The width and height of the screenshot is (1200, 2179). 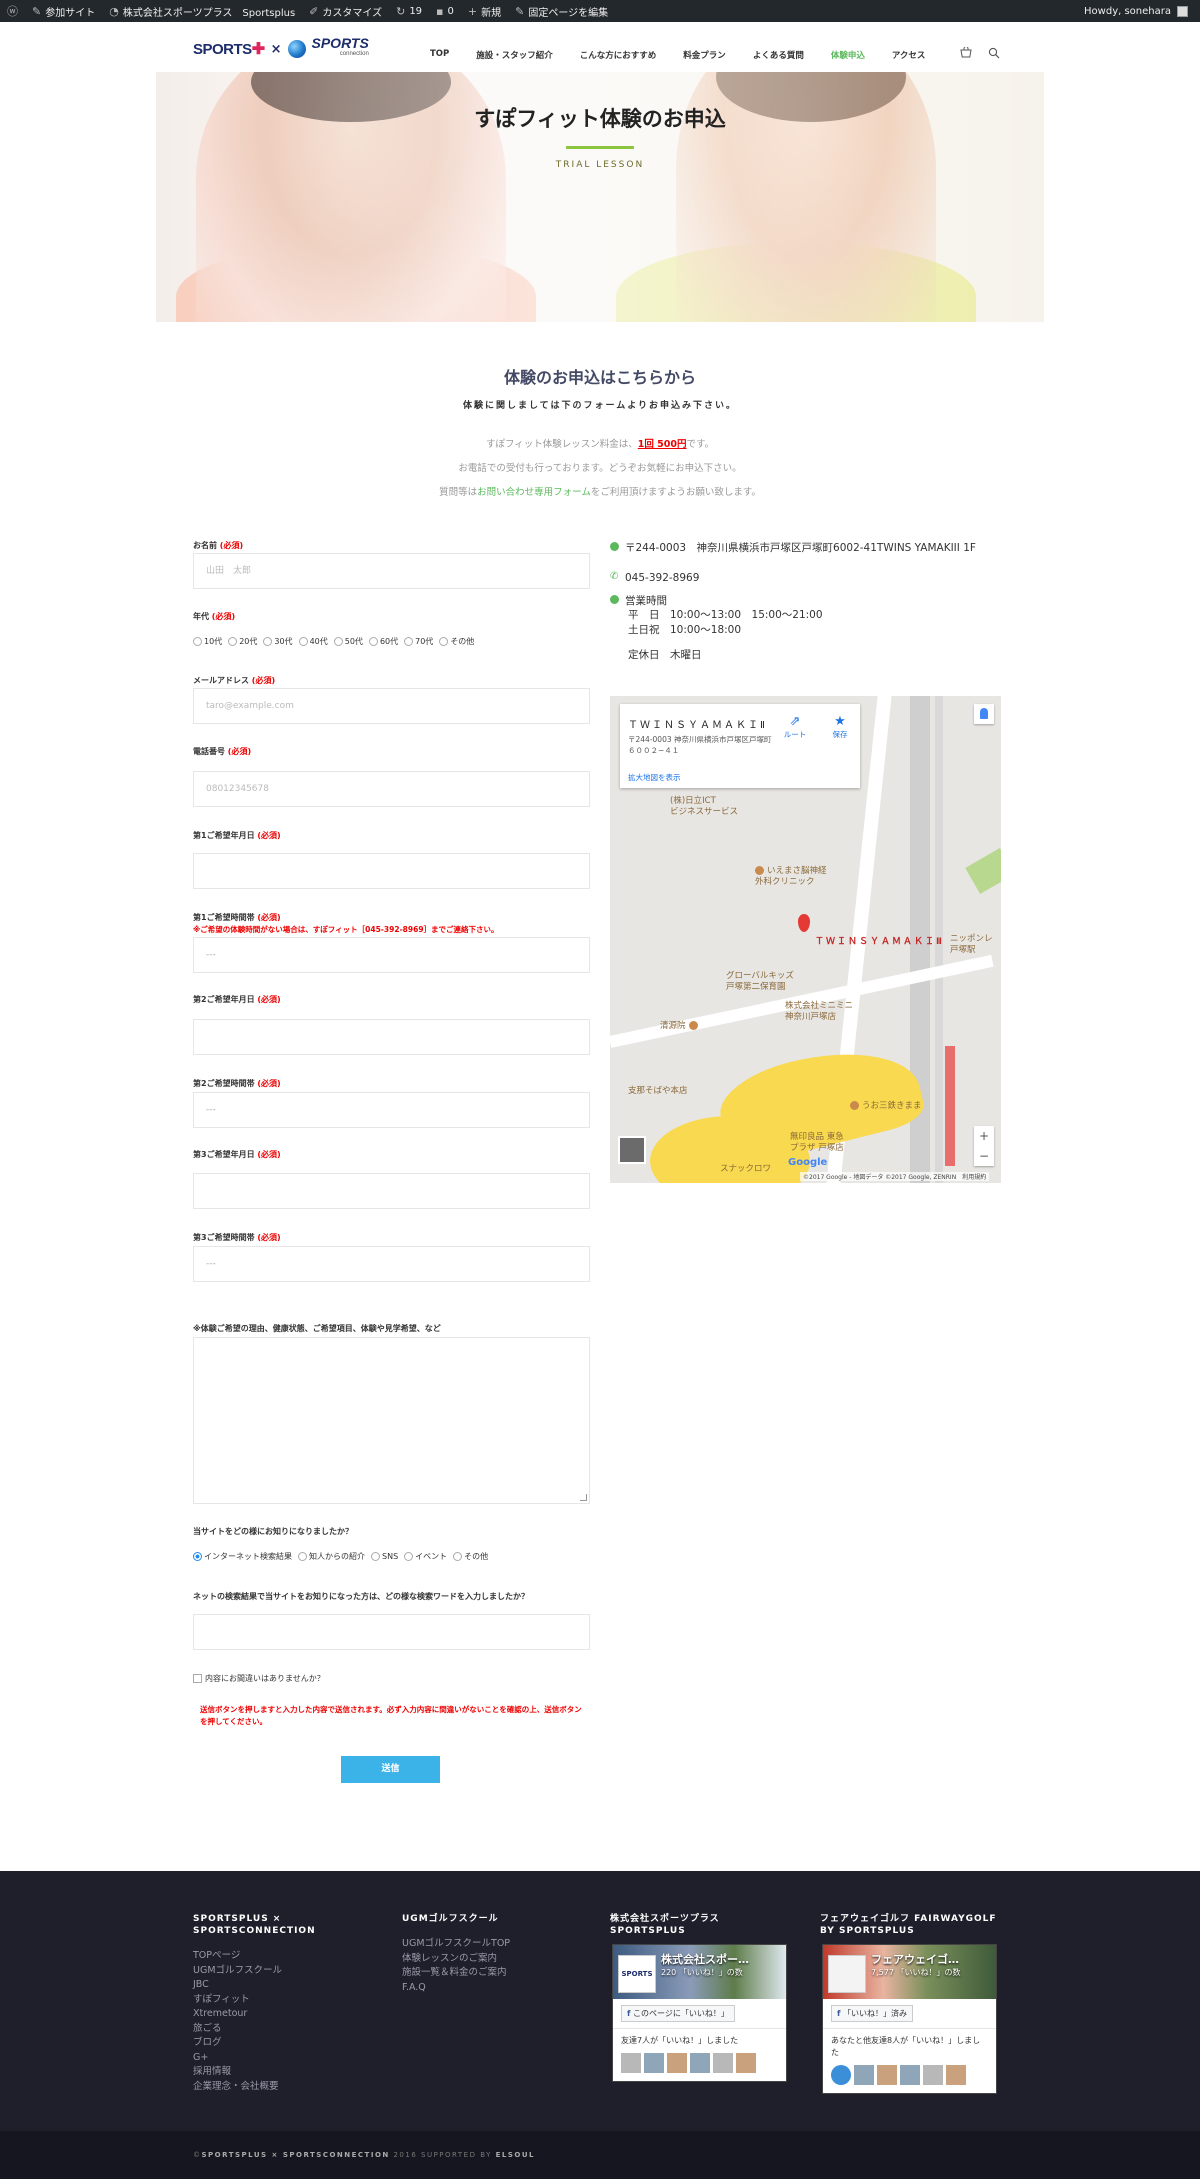 I want to click on price-highlight: 1回 500円, so click(x=662, y=444).